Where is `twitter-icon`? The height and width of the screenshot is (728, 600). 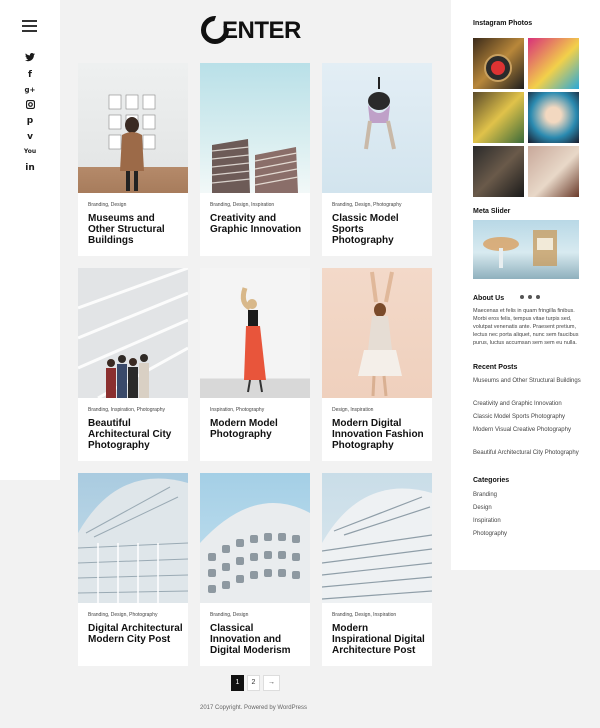 twitter-icon is located at coordinates (30, 59).